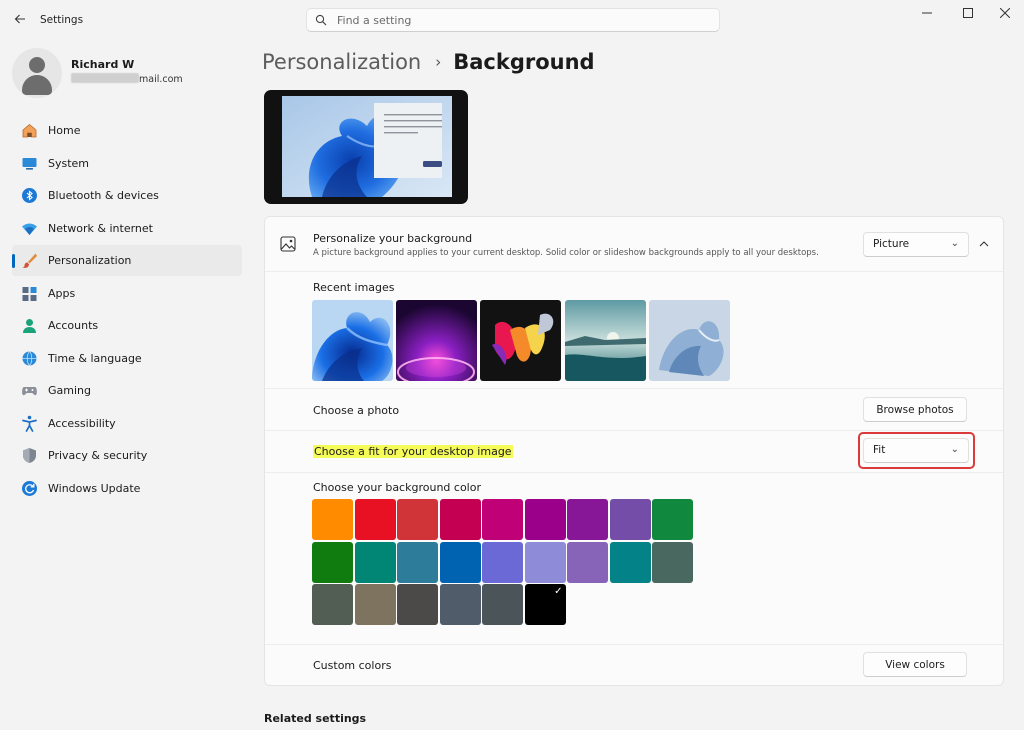 The image size is (1024, 730). What do you see at coordinates (397, 487) in the screenshot?
I see `background-color-label: Choose your background color` at bounding box center [397, 487].